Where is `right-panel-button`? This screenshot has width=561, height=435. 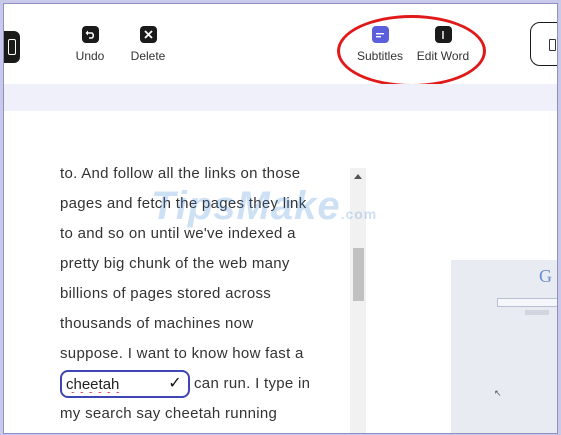
right-panel-button is located at coordinates (543, 44).